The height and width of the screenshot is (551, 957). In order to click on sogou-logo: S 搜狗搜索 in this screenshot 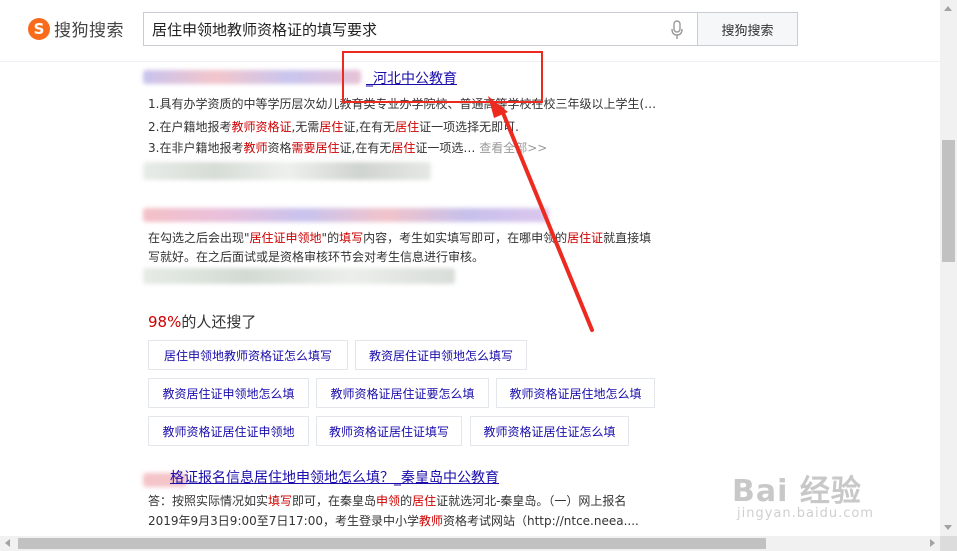, I will do `click(76, 28)`.